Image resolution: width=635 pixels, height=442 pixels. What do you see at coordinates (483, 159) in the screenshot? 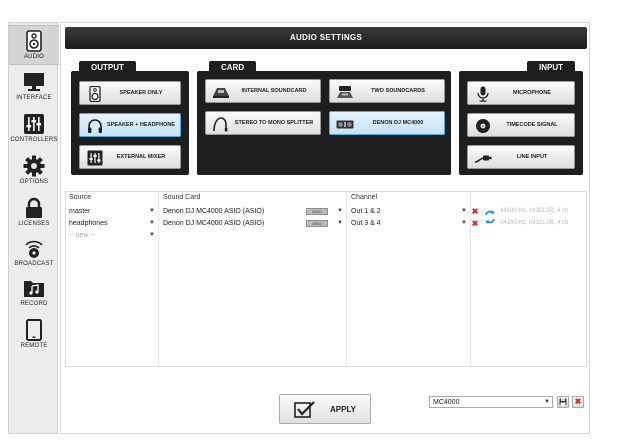
I see `cable-icon` at bounding box center [483, 159].